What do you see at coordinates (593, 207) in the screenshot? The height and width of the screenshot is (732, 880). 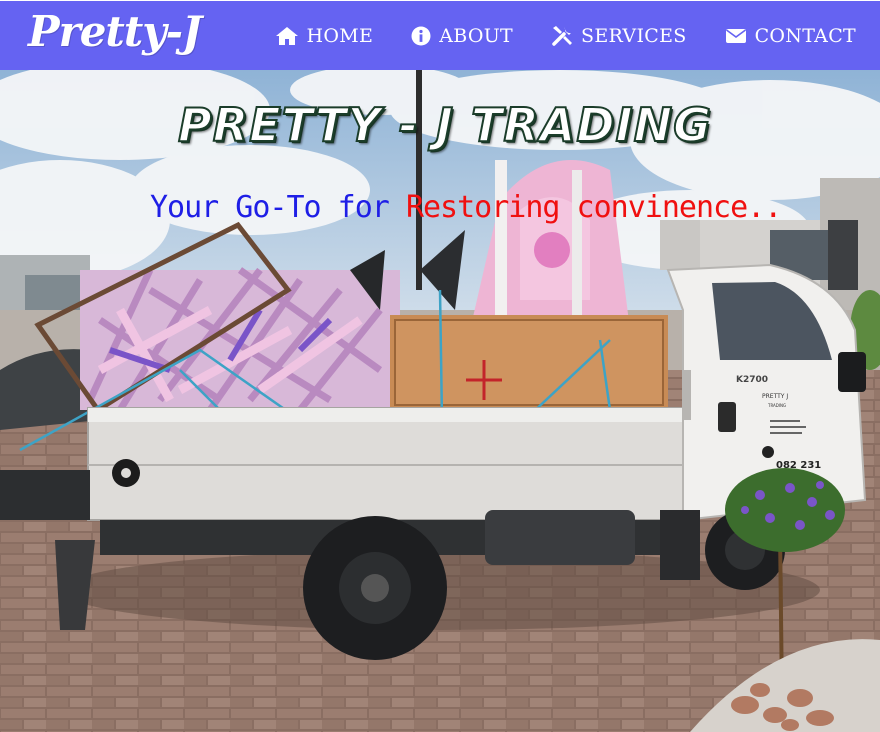 I see `tagline-part-2: Restoring convinence..` at bounding box center [593, 207].